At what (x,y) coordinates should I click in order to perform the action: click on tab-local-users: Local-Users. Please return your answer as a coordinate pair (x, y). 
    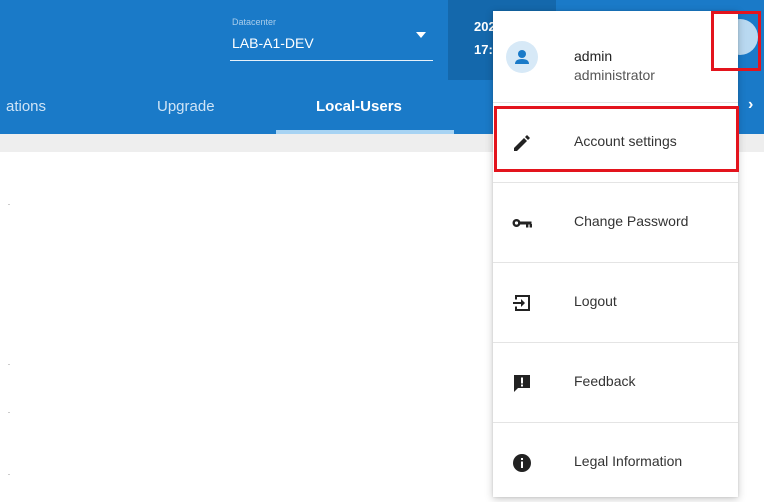
    Looking at the image, I should click on (359, 107).